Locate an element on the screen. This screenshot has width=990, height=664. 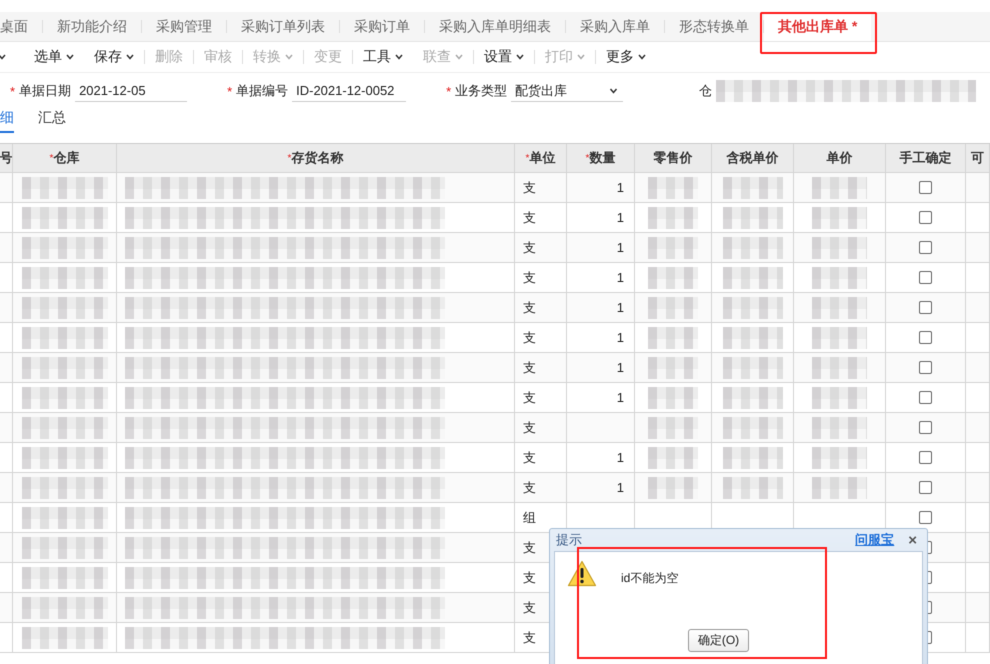
tab: 采购管理 is located at coordinates (184, 26).